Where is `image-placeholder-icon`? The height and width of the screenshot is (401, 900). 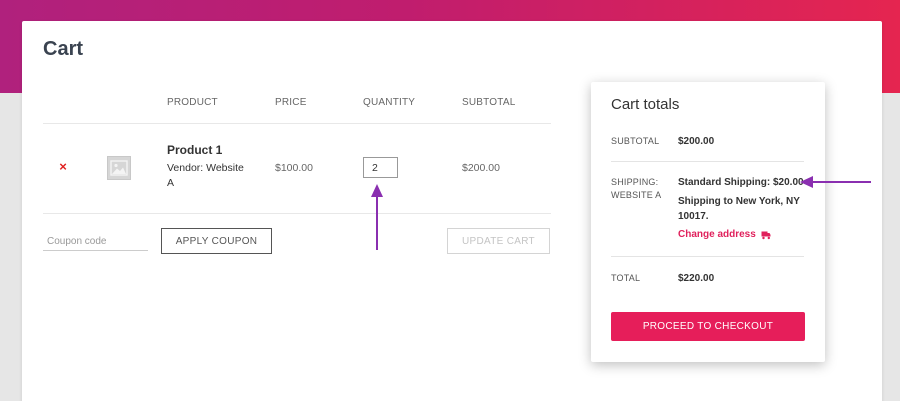 image-placeholder-icon is located at coordinates (119, 168).